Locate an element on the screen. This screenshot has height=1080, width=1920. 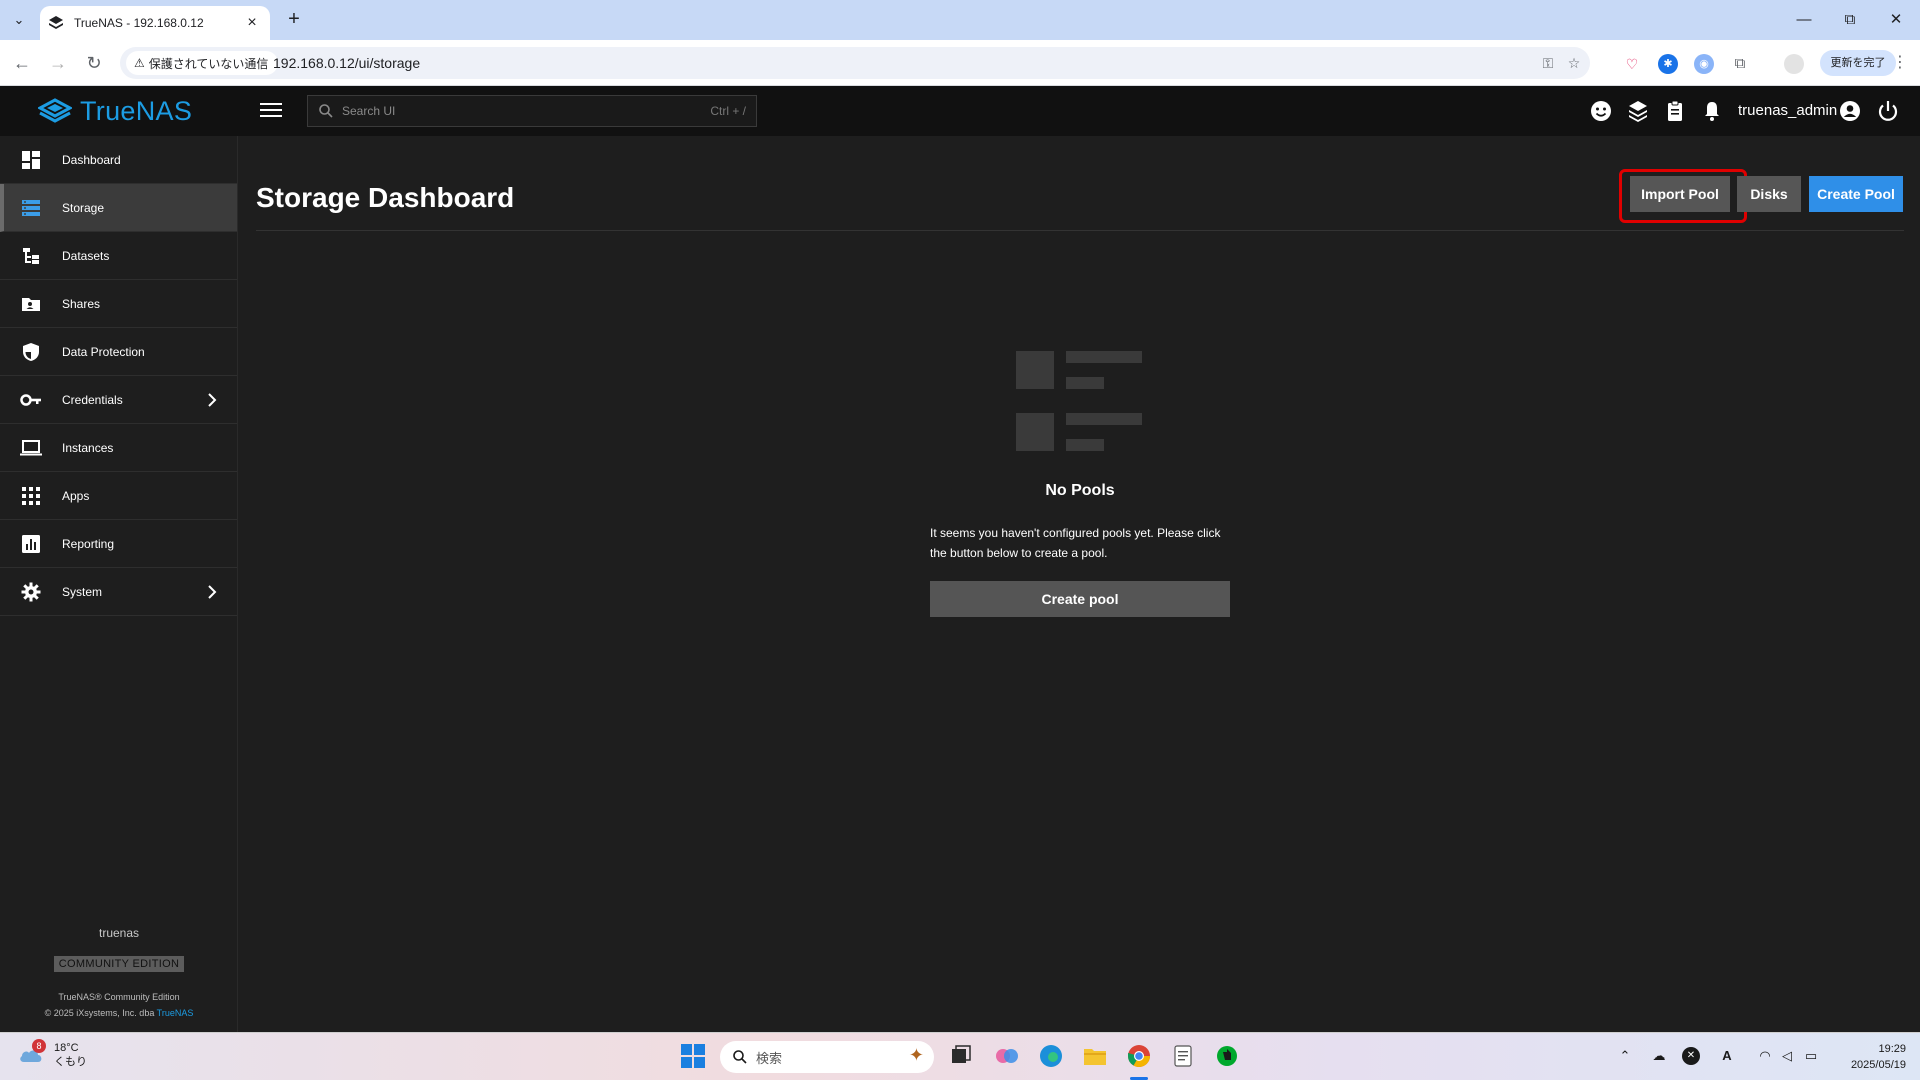
minimize-icon: — is located at coordinates (1804, 20).